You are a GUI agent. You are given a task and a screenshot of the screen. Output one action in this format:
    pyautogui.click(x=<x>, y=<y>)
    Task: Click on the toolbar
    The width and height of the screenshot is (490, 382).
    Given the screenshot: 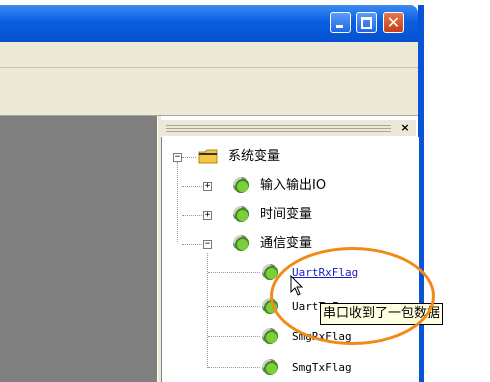 What is the action you would take?
    pyautogui.click(x=209, y=92)
    